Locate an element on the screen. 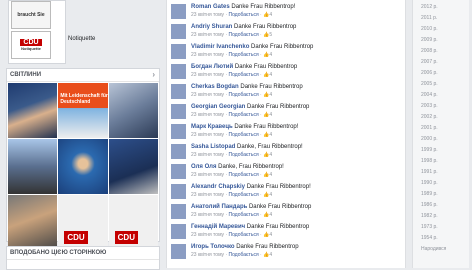  year-link: 2002 р. is located at coordinates (429, 117).